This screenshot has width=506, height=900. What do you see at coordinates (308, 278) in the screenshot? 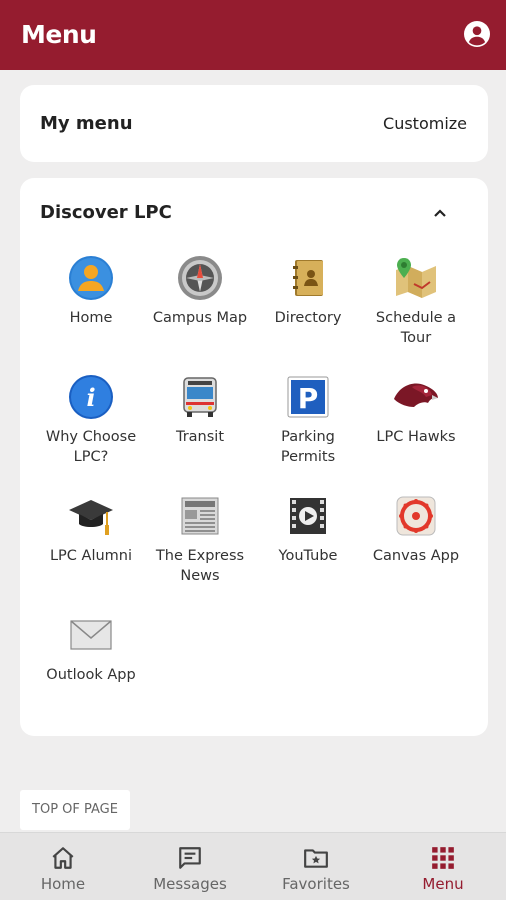
I see `address-book-icon` at bounding box center [308, 278].